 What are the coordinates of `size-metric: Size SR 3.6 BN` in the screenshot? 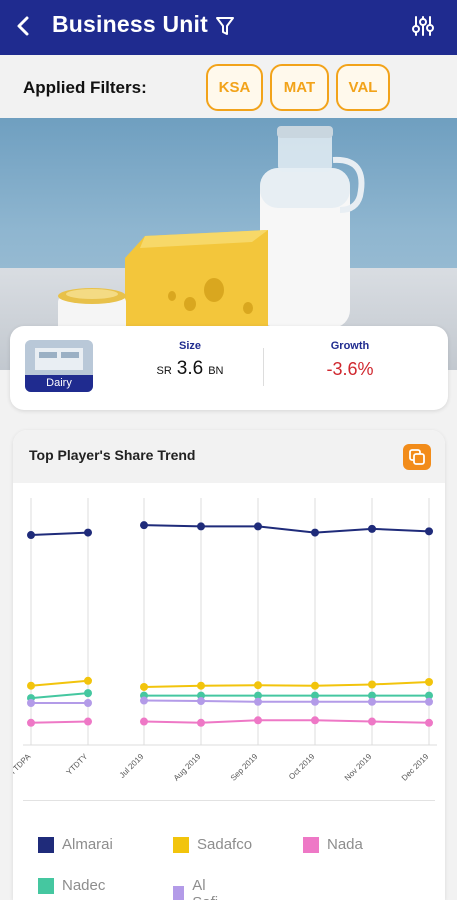 It's located at (190, 360).